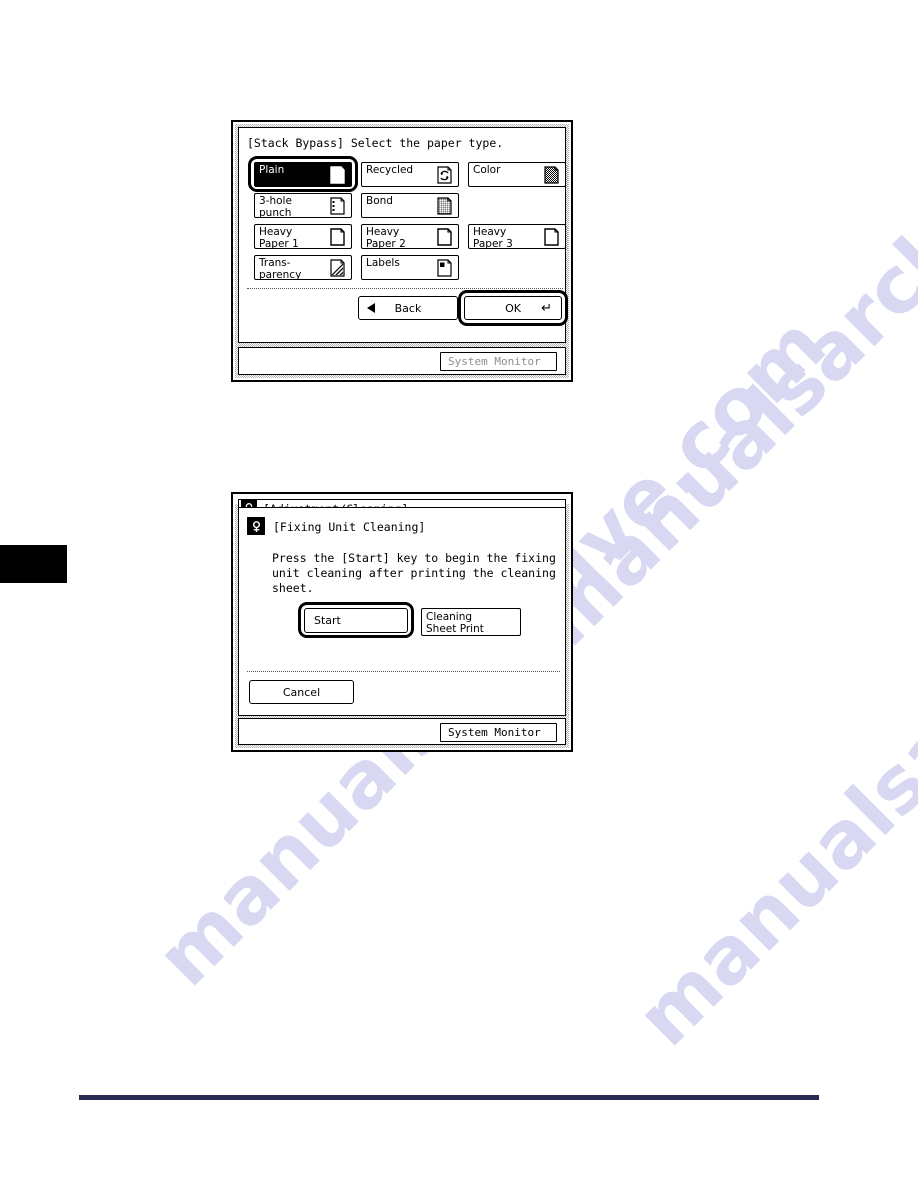  What do you see at coordinates (256, 526) in the screenshot?
I see `wrench-icon` at bounding box center [256, 526].